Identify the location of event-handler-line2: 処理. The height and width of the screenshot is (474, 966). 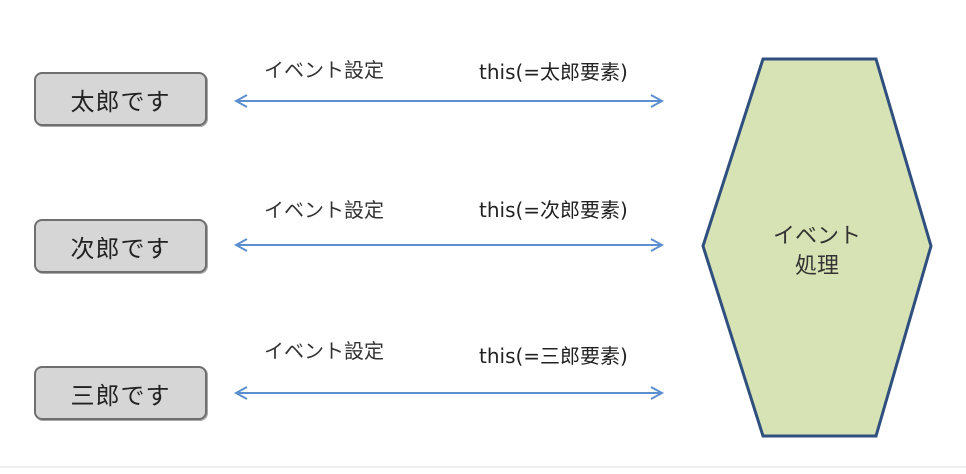
(816, 266).